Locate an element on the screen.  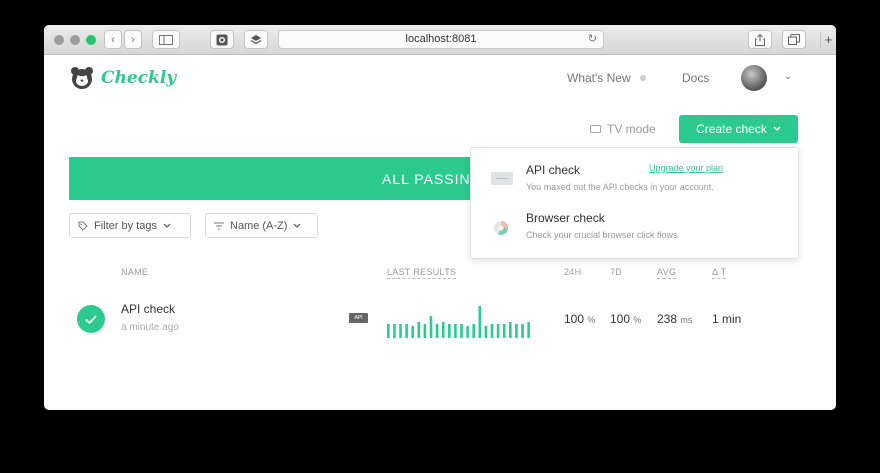
column-header-delta-t: Δ T is located at coordinates (719, 273).